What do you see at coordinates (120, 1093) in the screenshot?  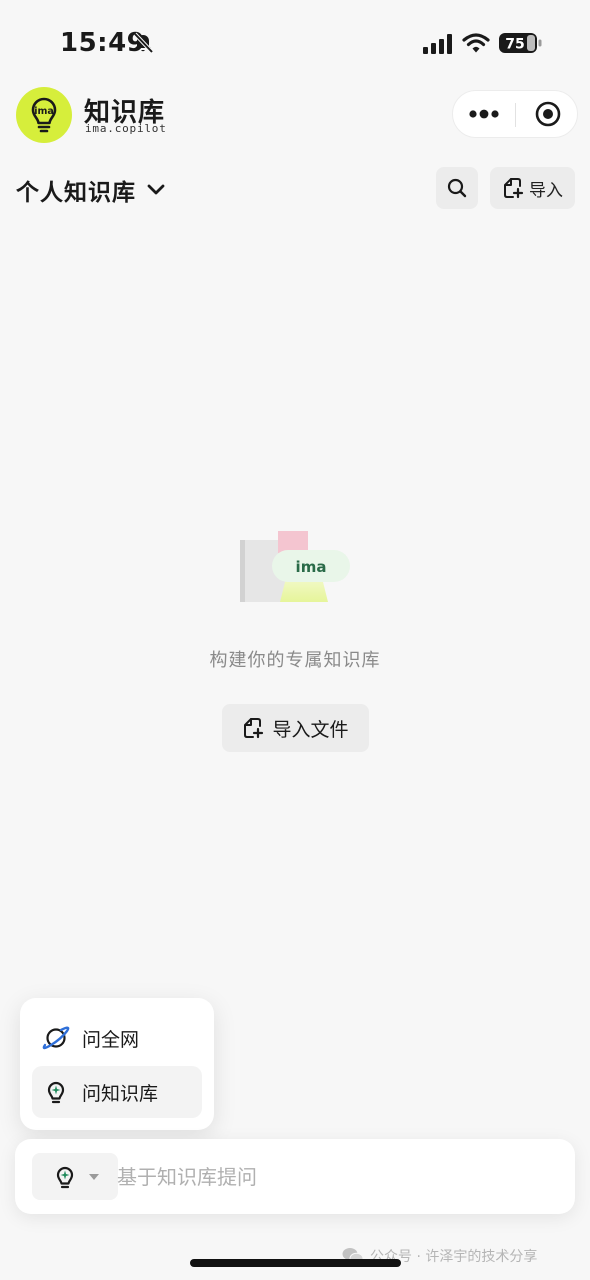 I see `menu-item-label: 问知识库` at bounding box center [120, 1093].